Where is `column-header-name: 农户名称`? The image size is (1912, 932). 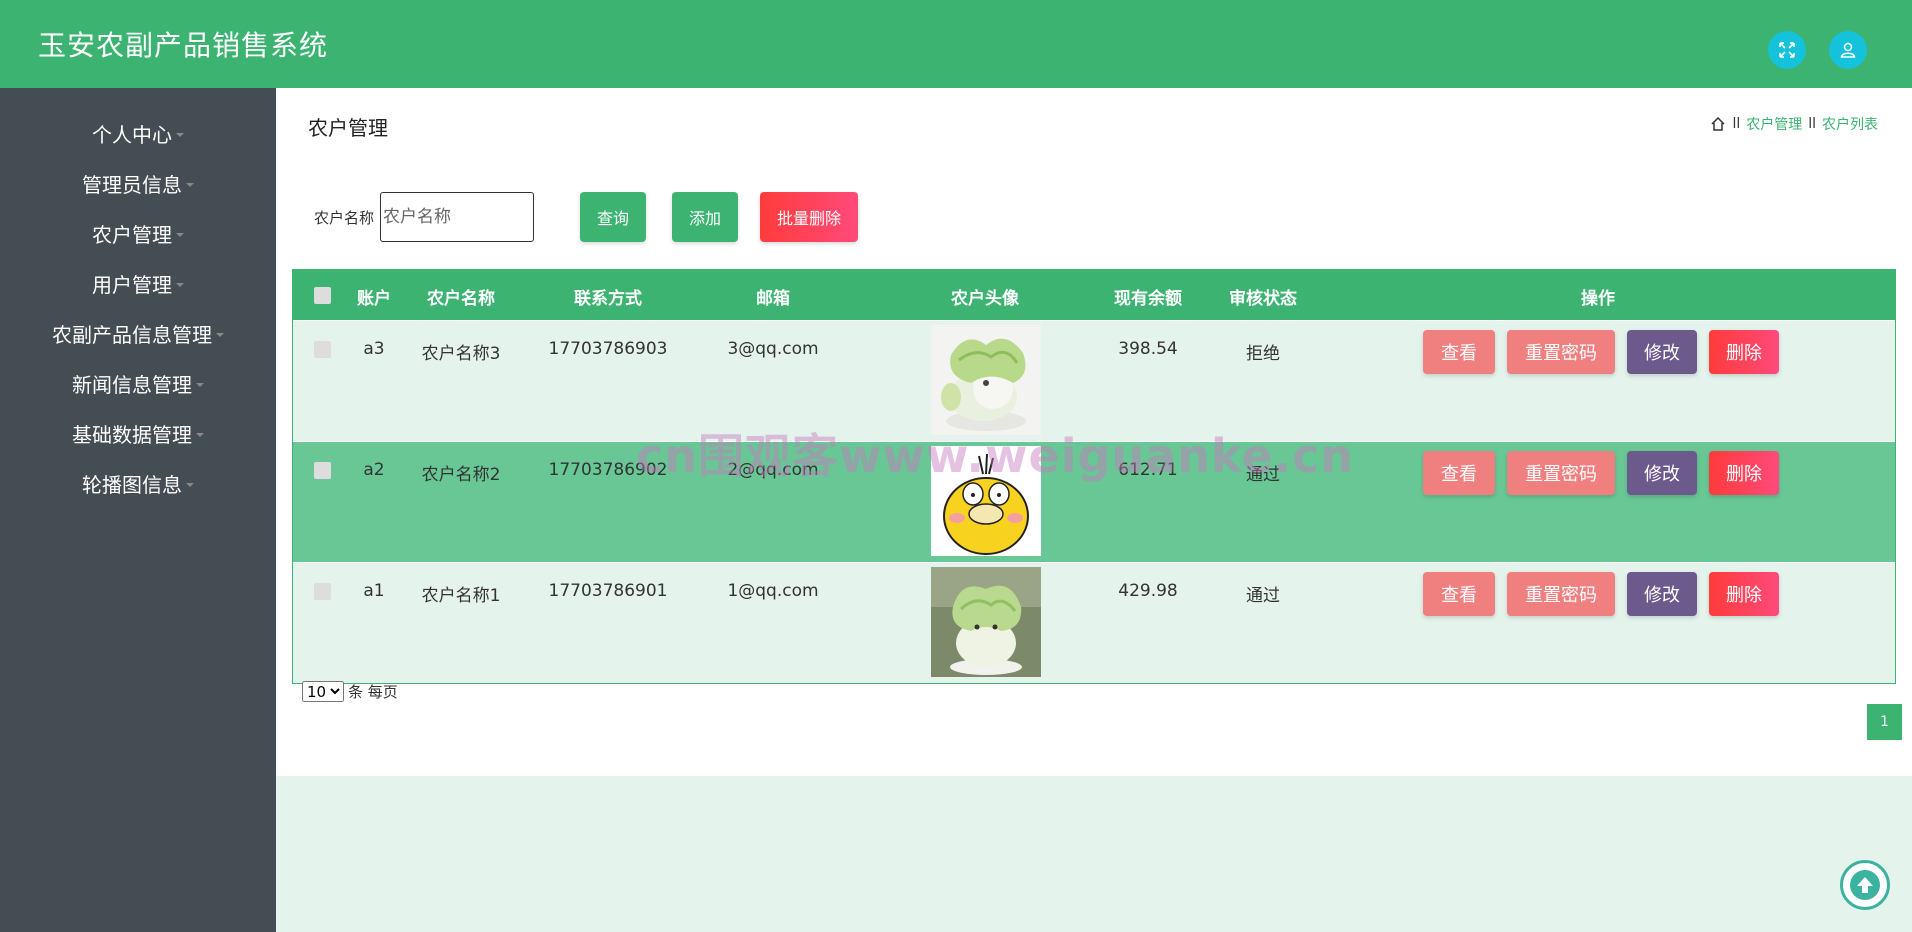 column-header-name: 农户名称 is located at coordinates (461, 299).